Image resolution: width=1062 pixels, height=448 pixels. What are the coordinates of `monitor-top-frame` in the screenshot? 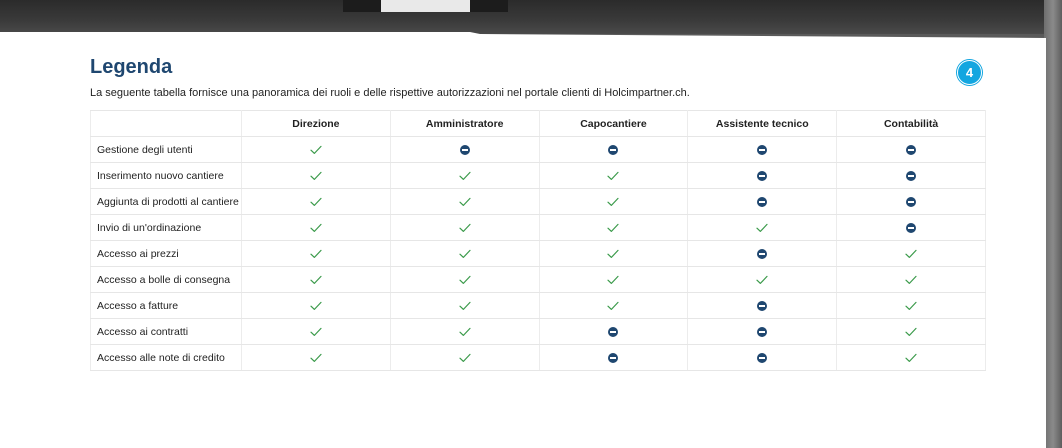 It's located at (531, 17).